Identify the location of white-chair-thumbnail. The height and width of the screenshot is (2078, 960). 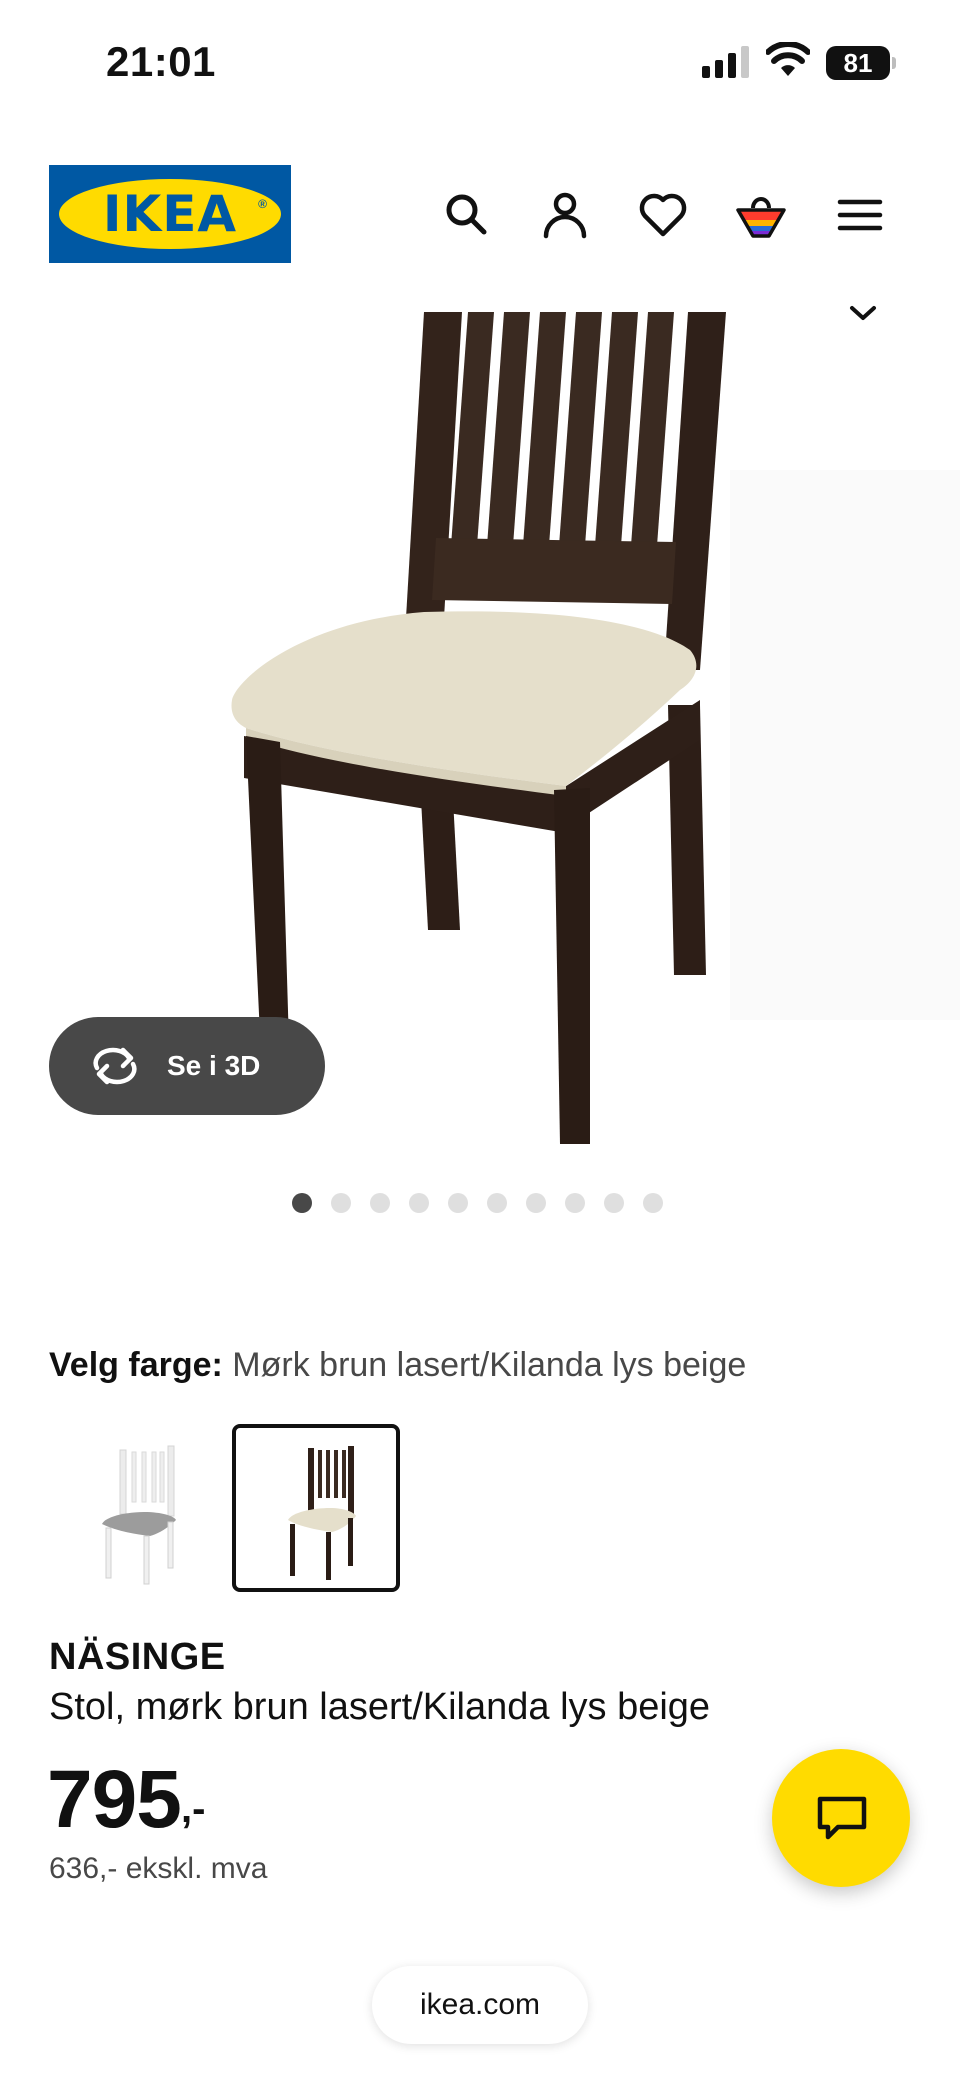
(139, 1515).